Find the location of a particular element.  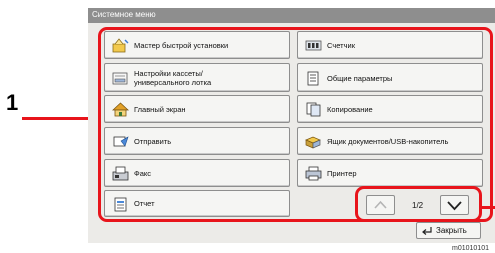

close-label: Закрыть is located at coordinates (451, 230).